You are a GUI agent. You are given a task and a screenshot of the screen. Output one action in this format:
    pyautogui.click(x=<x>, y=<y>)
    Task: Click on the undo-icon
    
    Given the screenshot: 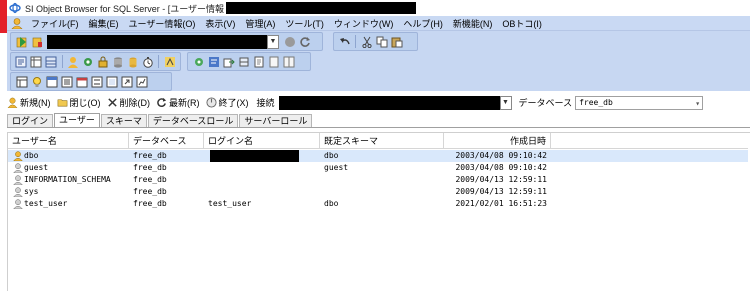 What is the action you would take?
    pyautogui.click(x=344, y=41)
    